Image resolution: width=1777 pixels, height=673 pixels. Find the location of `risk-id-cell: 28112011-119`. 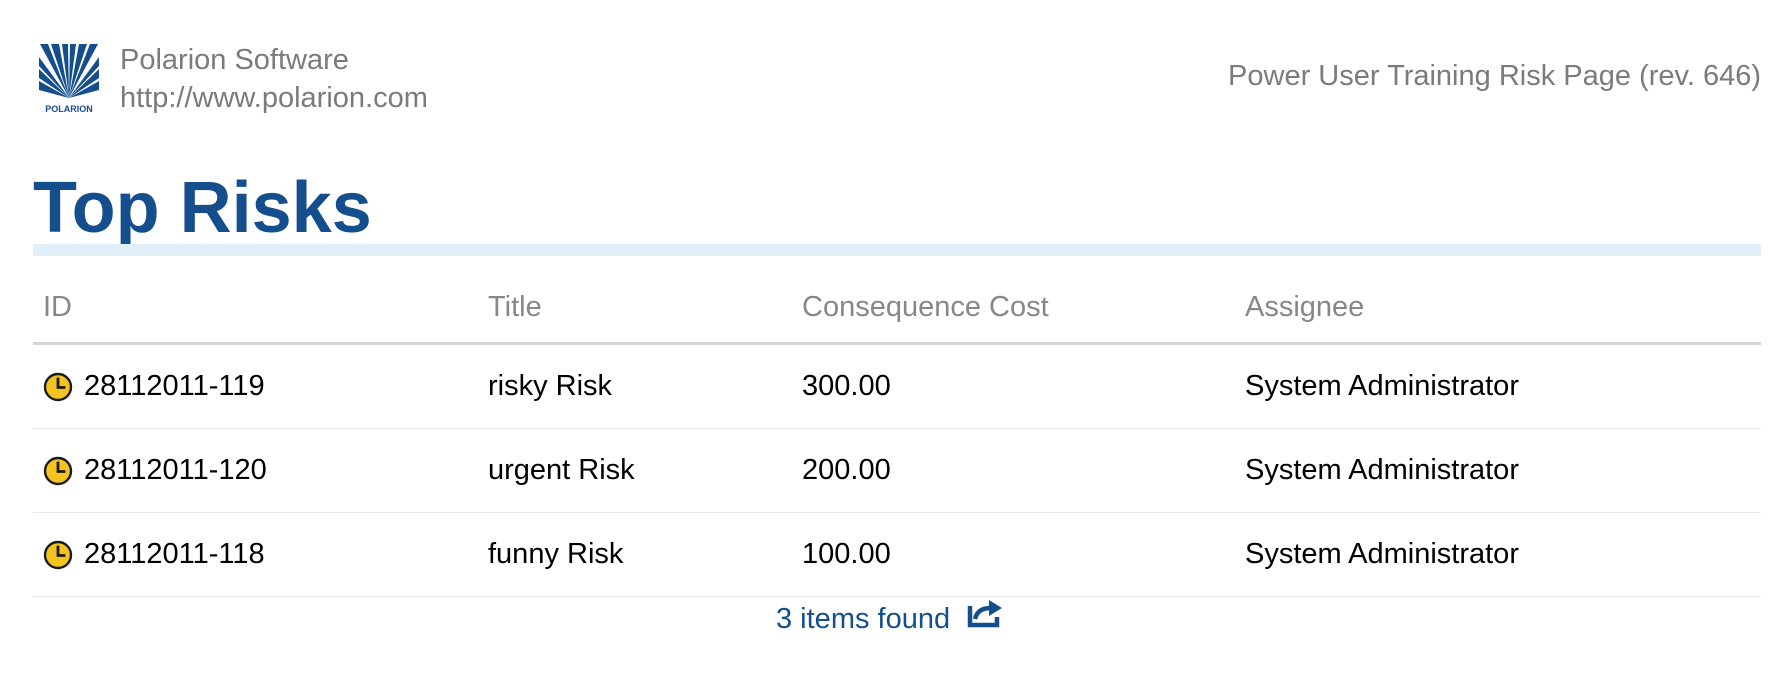

risk-id-cell: 28112011-119 is located at coordinates (154, 386).